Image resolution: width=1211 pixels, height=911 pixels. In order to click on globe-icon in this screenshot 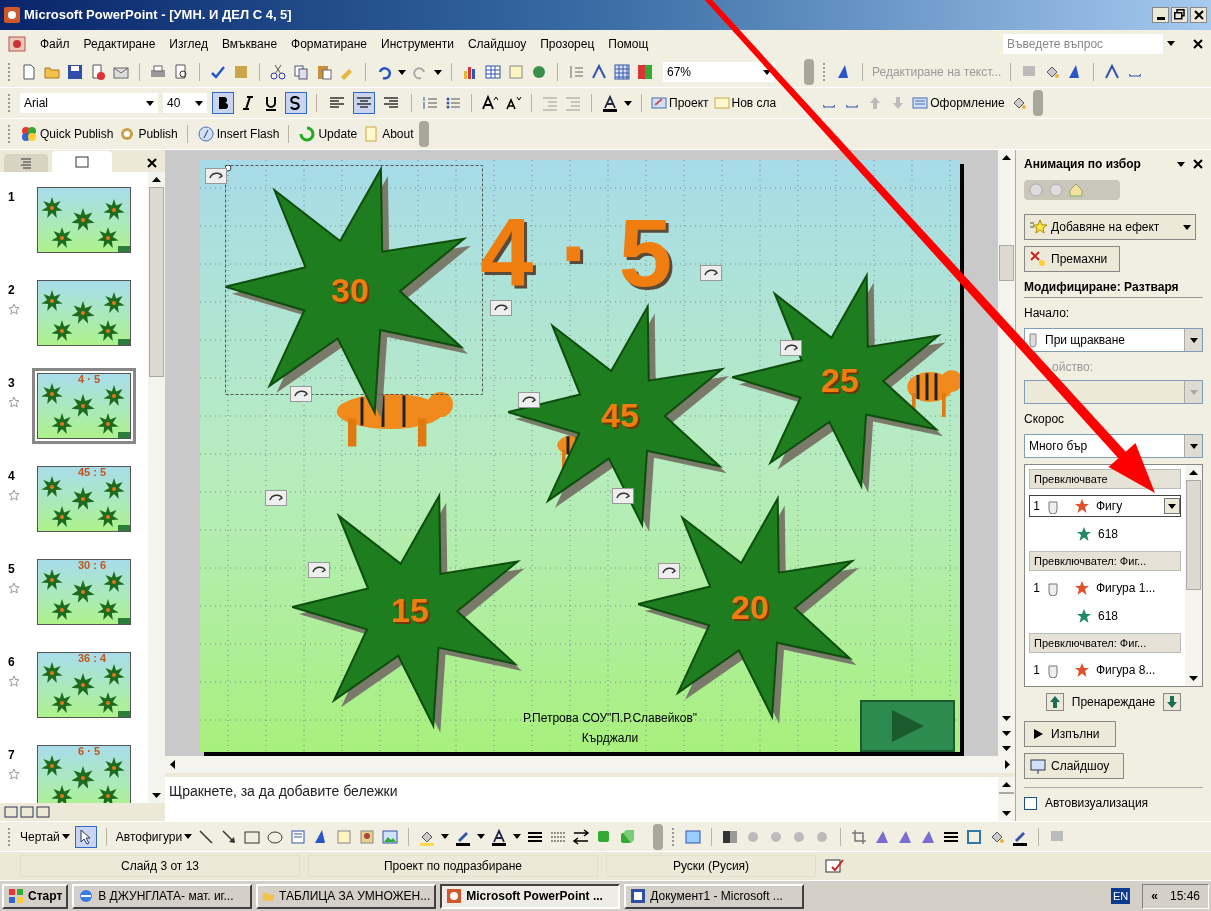, I will do `click(539, 72)`.